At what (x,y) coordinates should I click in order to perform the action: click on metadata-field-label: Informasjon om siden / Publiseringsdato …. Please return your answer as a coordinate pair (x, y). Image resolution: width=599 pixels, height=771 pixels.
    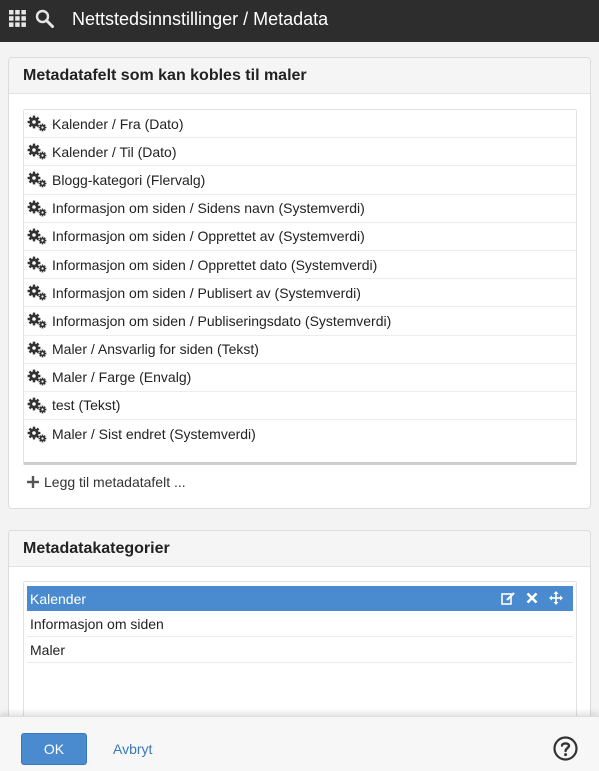
    Looking at the image, I should click on (222, 320).